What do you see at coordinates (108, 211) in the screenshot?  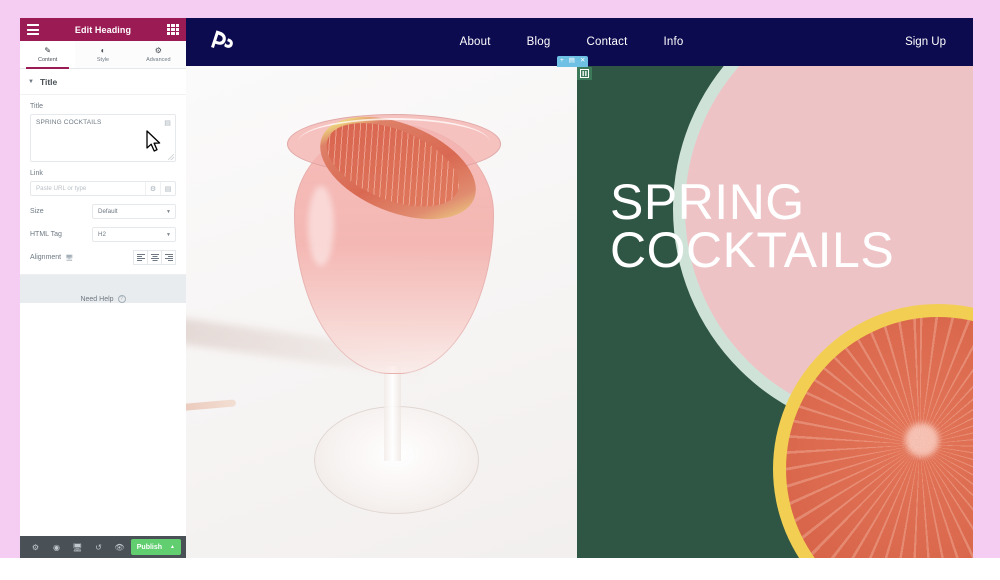 I see `size-value: Default` at bounding box center [108, 211].